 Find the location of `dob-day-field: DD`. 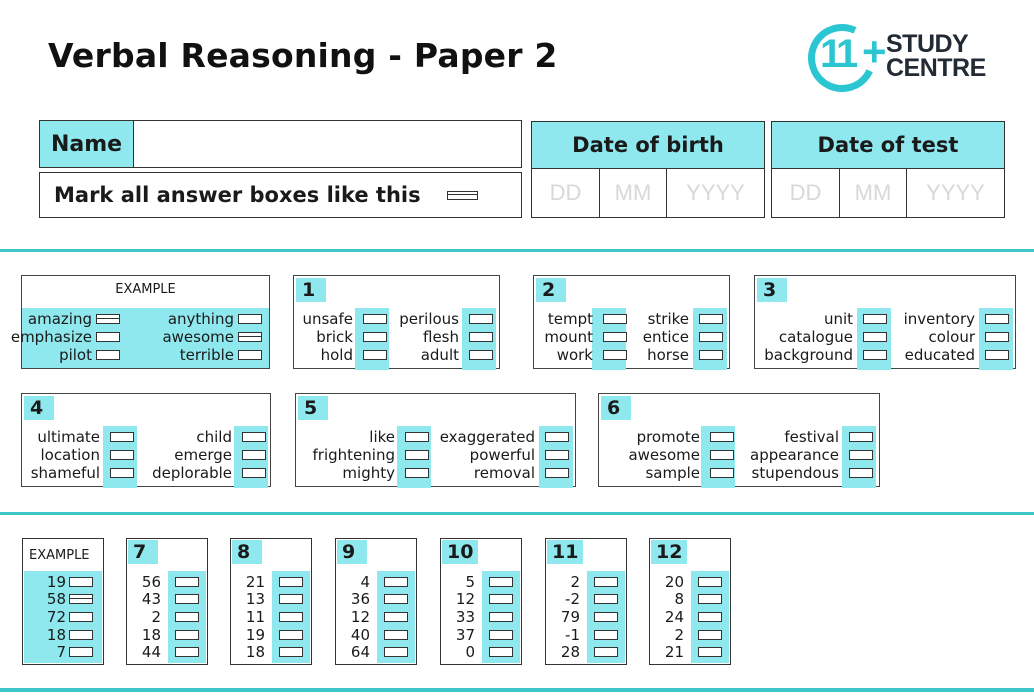

dob-day-field: DD is located at coordinates (566, 193).